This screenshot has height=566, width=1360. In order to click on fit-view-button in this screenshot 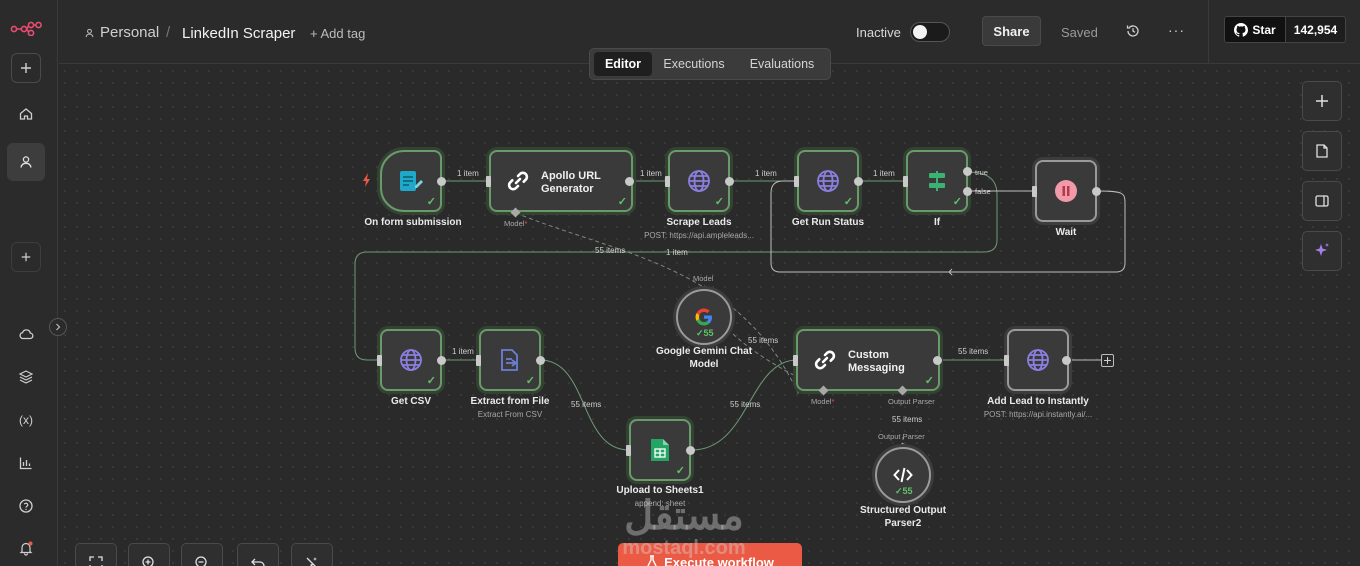, I will do `click(96, 554)`.